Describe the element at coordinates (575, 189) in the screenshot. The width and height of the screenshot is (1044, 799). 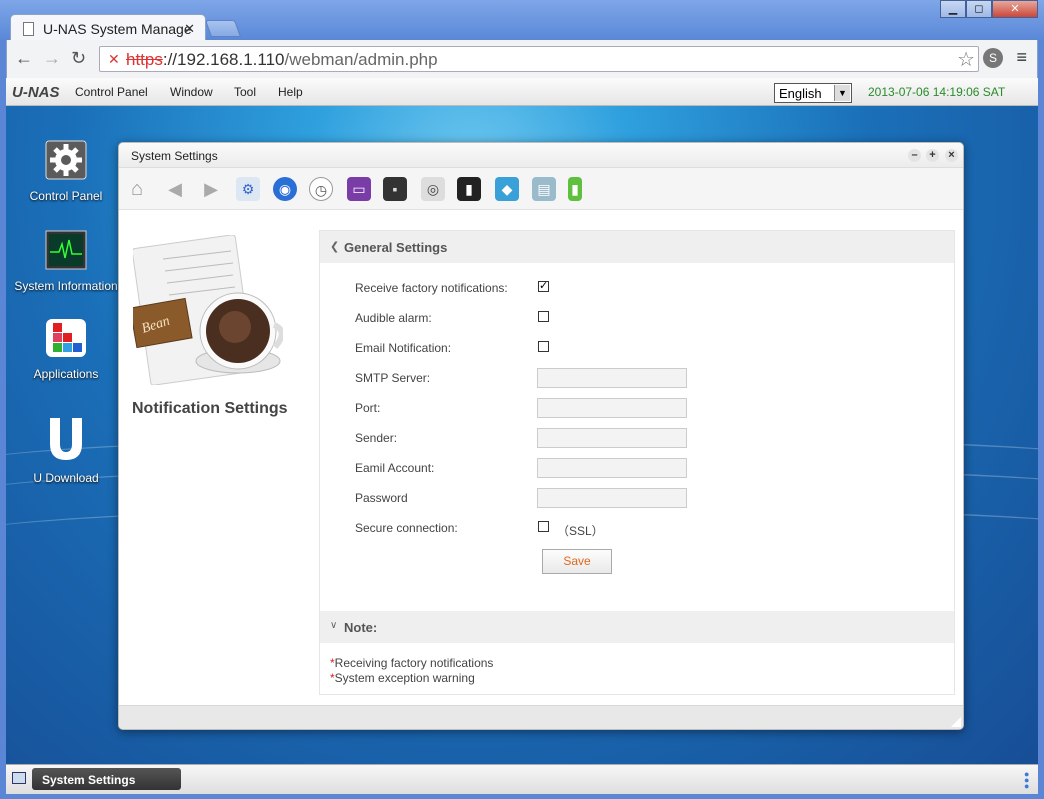
I see `battery-icon: ▮` at that location.